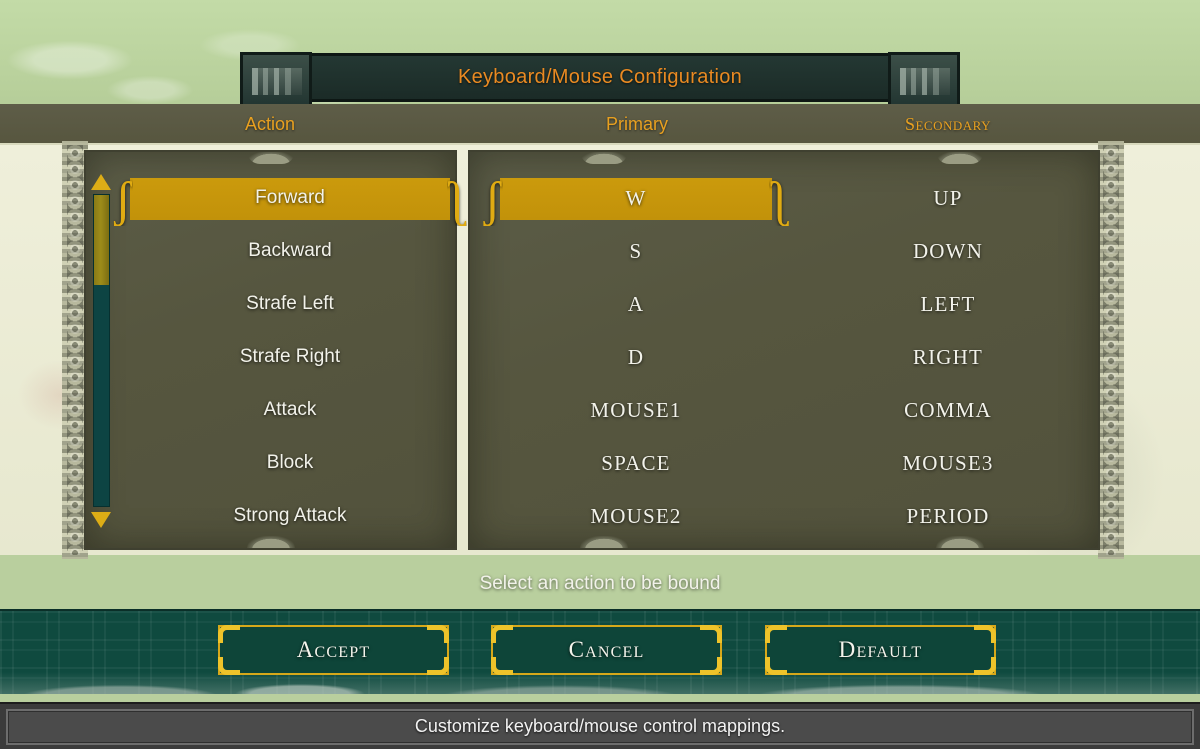  I want to click on cell-secondary: RIGHT, so click(948, 357).